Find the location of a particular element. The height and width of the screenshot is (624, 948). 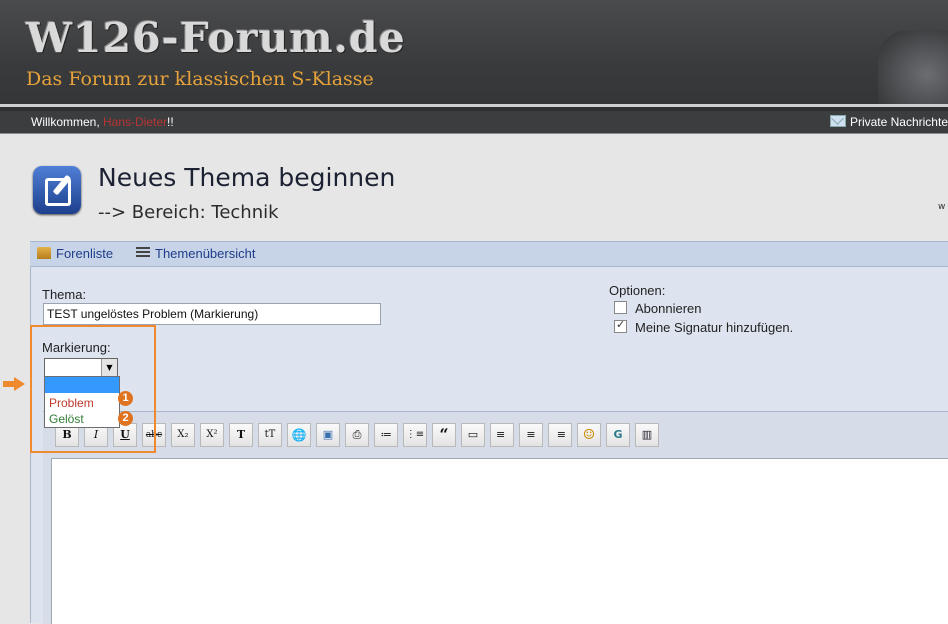

link-button: 🌐 is located at coordinates (299, 435).